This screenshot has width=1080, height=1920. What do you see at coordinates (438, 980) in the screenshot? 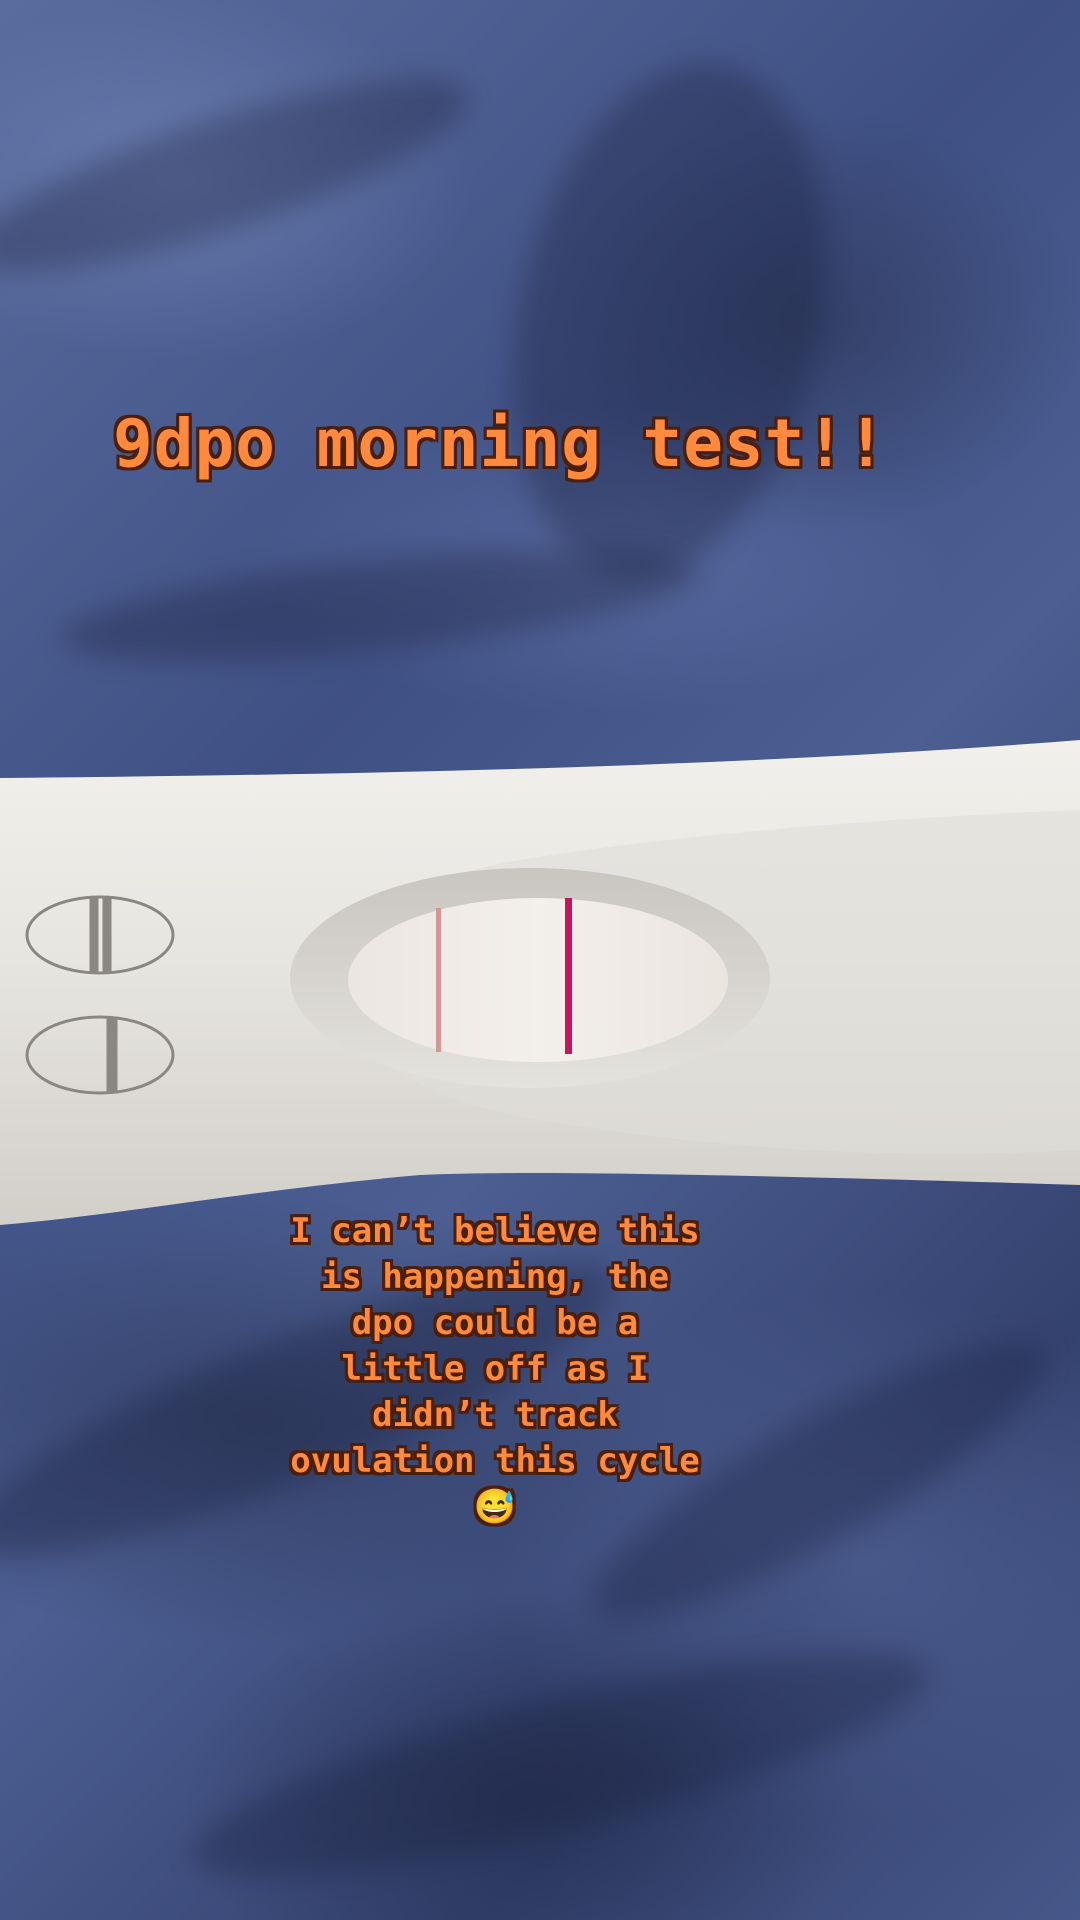
I see `control-line` at bounding box center [438, 980].